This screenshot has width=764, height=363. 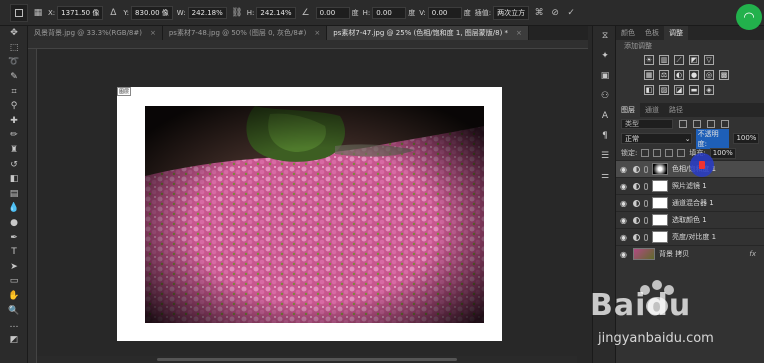 I want to click on layer-row: ◉ 照片滤镜 1, so click(x=690, y=185).